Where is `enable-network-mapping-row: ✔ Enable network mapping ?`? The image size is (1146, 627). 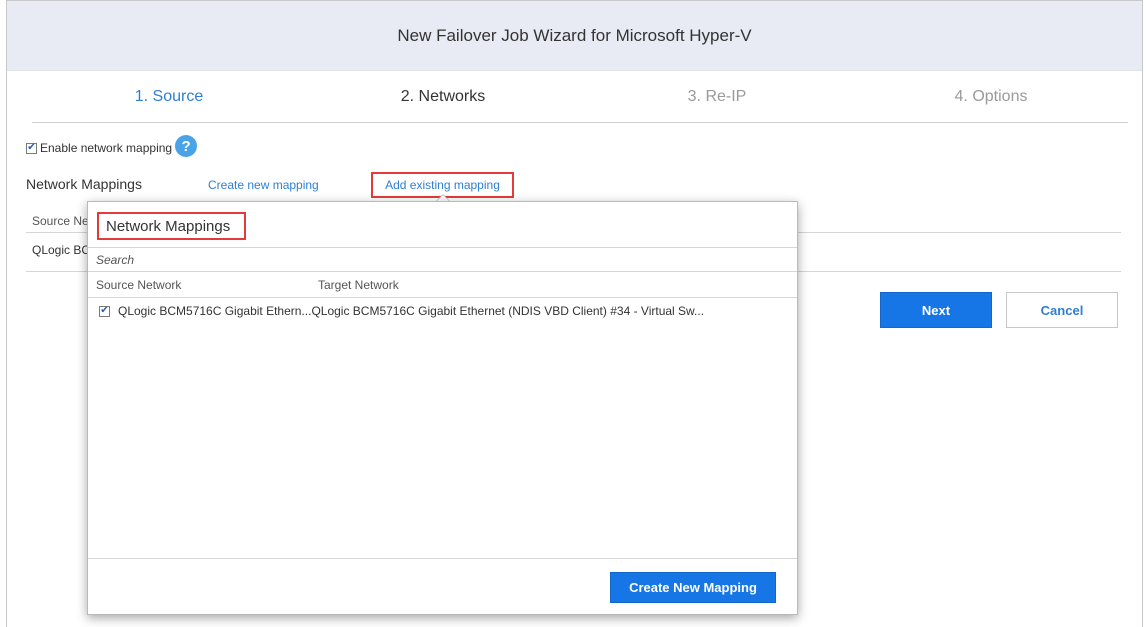 enable-network-mapping-row: ✔ Enable network mapping ? is located at coordinates (112, 146).